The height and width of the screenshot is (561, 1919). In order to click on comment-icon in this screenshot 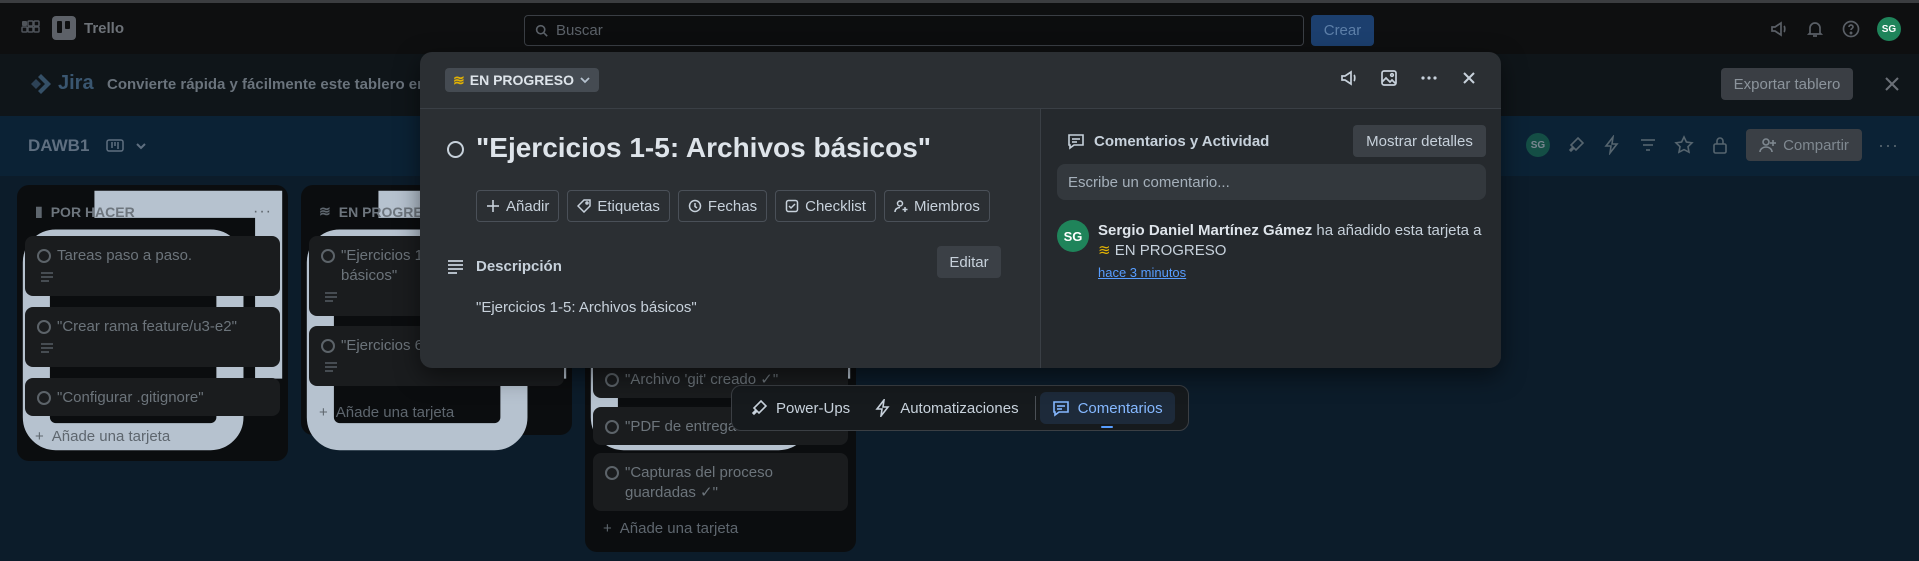, I will do `click(1076, 142)`.